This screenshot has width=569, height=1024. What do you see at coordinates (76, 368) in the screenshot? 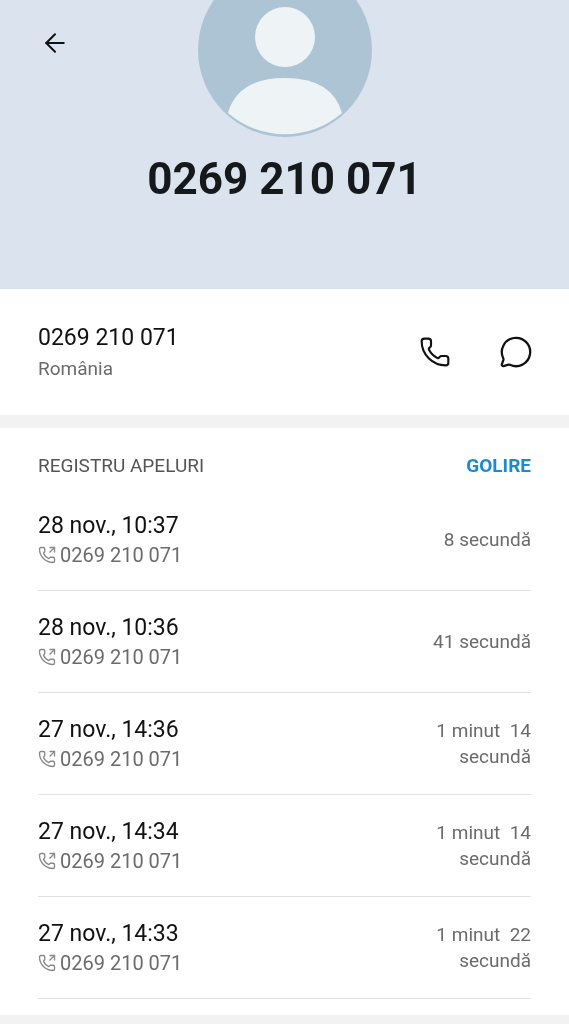
I see `country-label: România` at bounding box center [76, 368].